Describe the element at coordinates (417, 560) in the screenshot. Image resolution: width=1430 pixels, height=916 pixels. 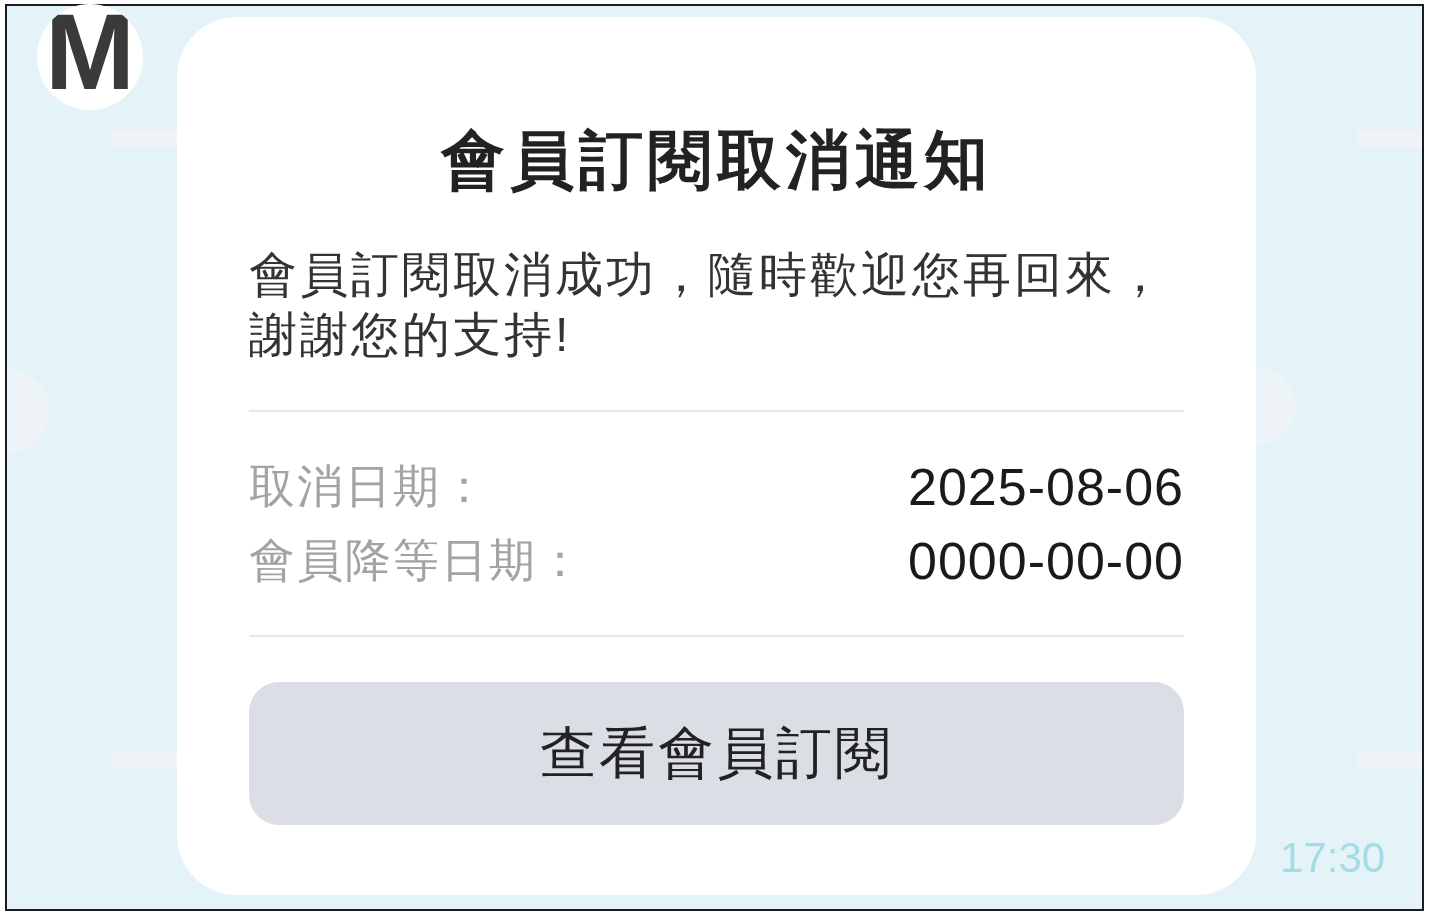
I see `detail-label: 會員降等日期：` at that location.